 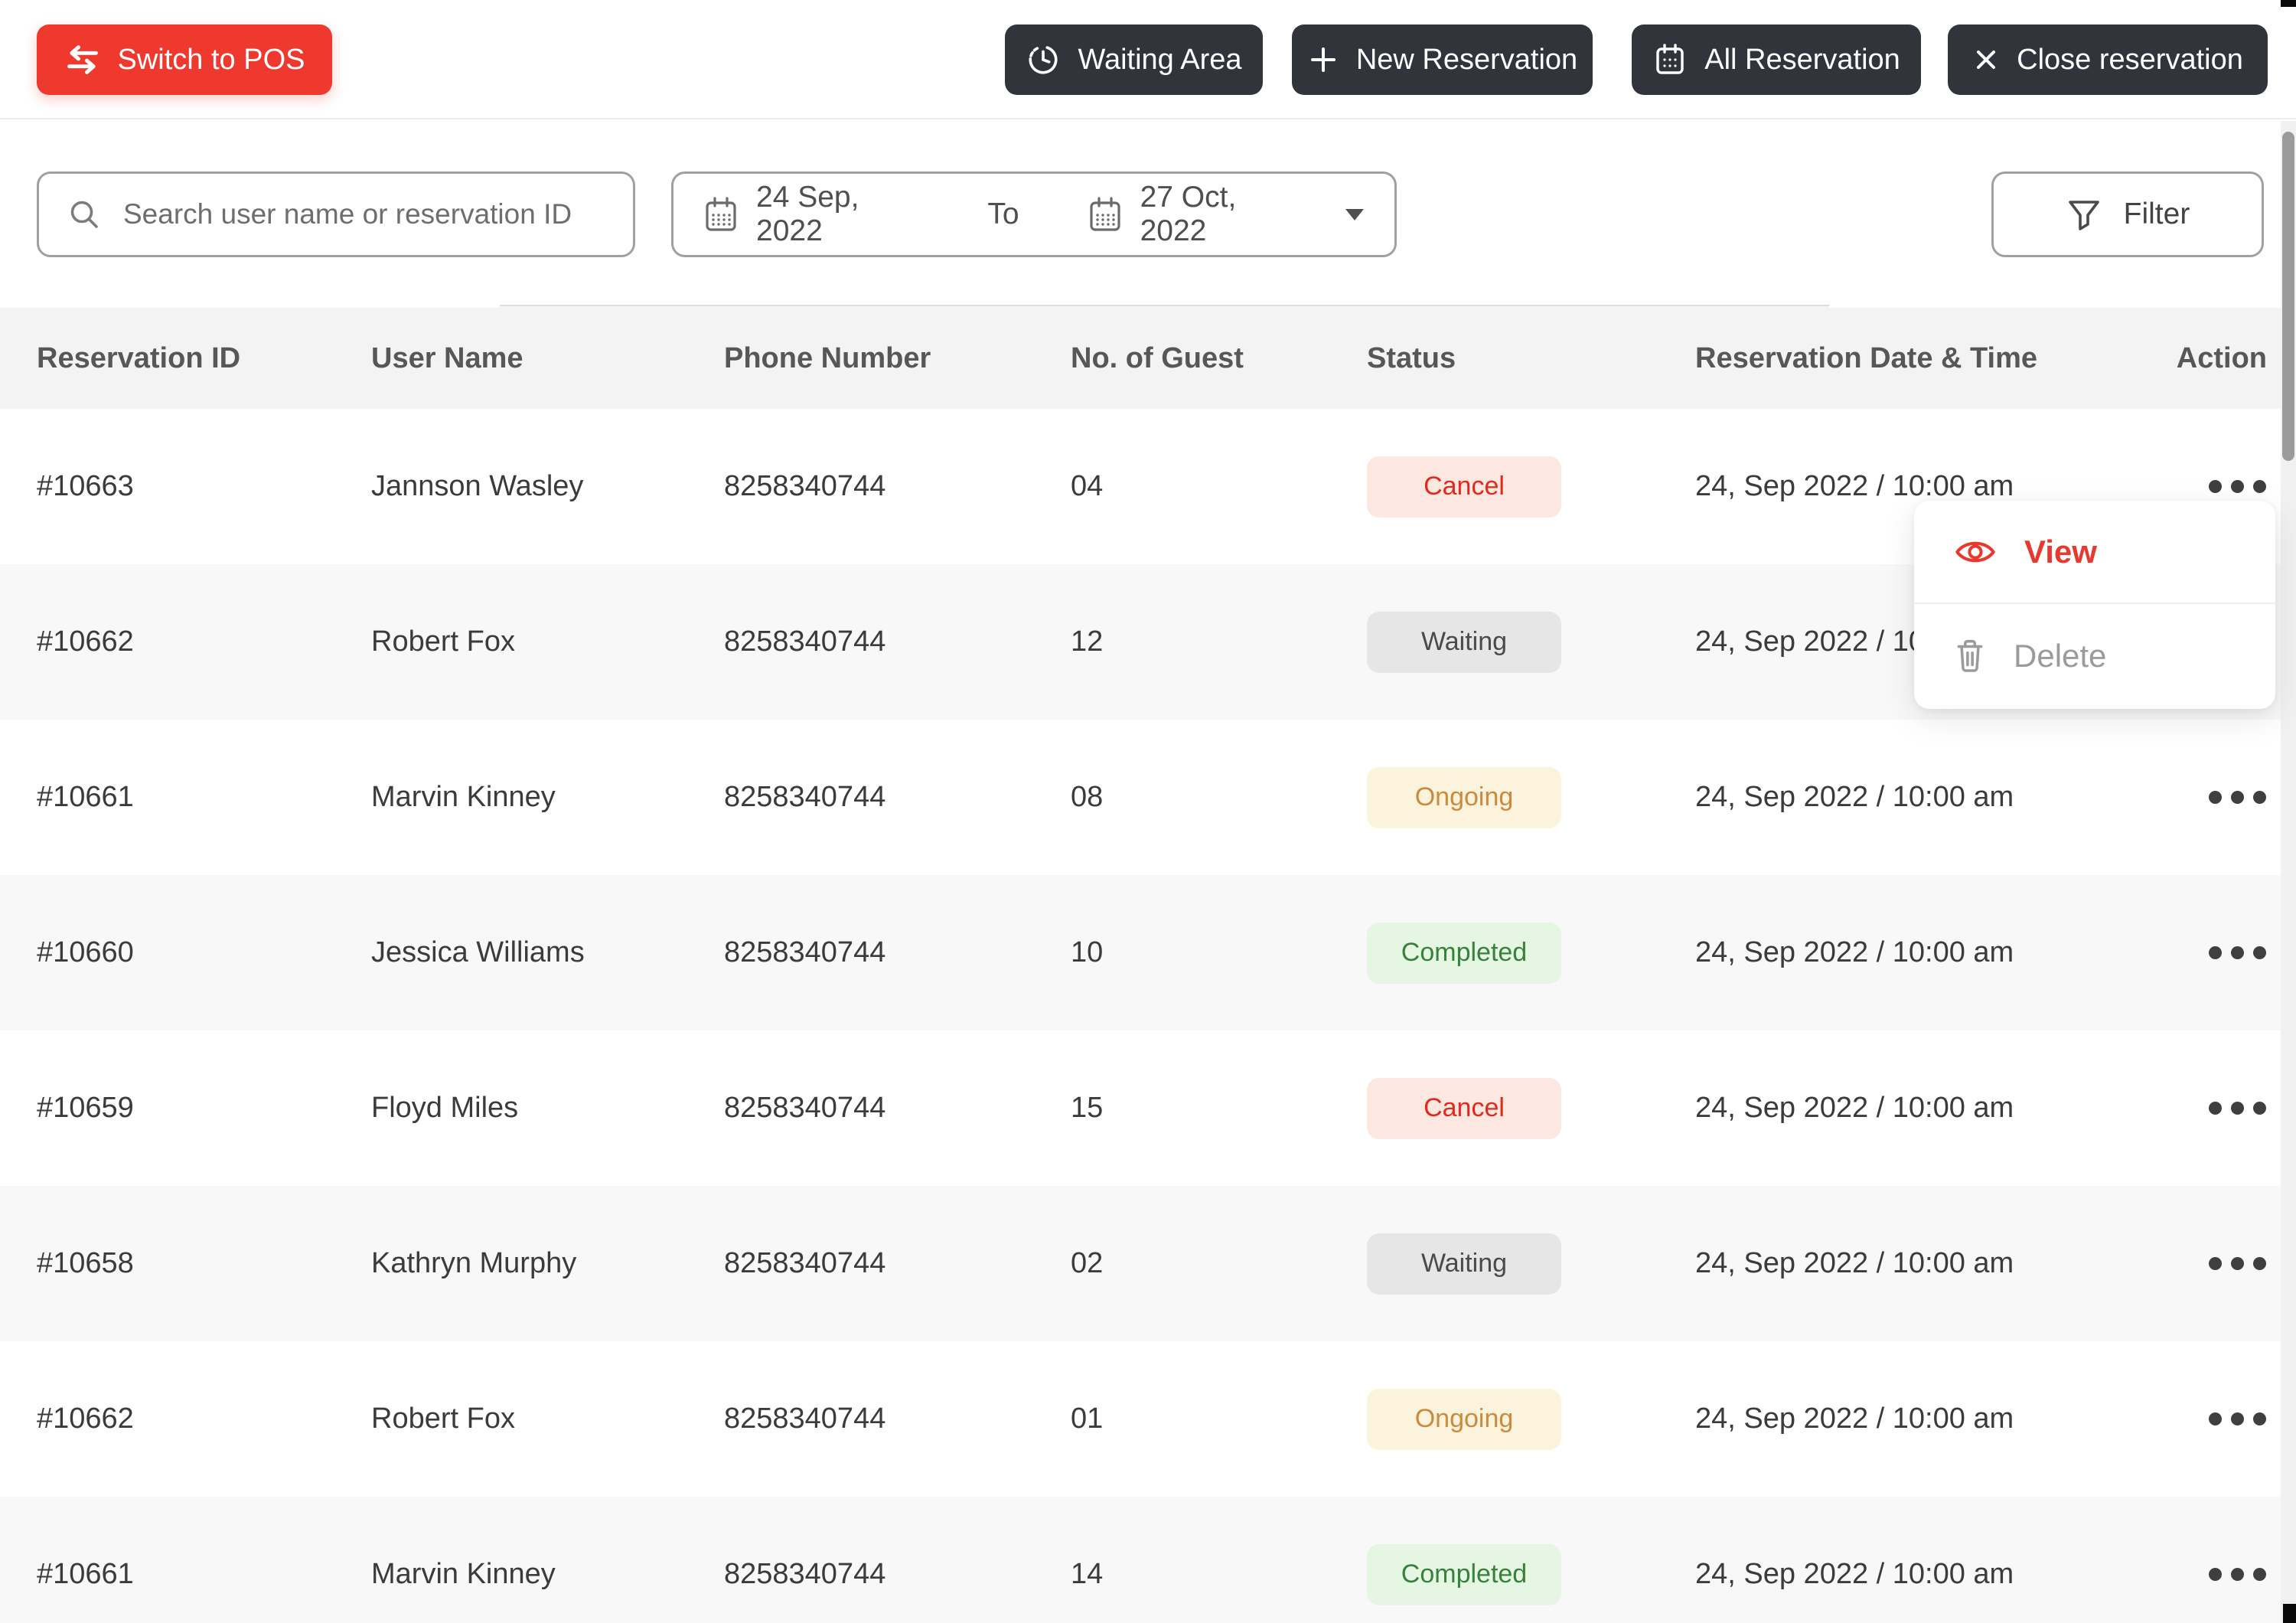 What do you see at coordinates (1087, 1419) in the screenshot?
I see `guest-count-cell: 01` at bounding box center [1087, 1419].